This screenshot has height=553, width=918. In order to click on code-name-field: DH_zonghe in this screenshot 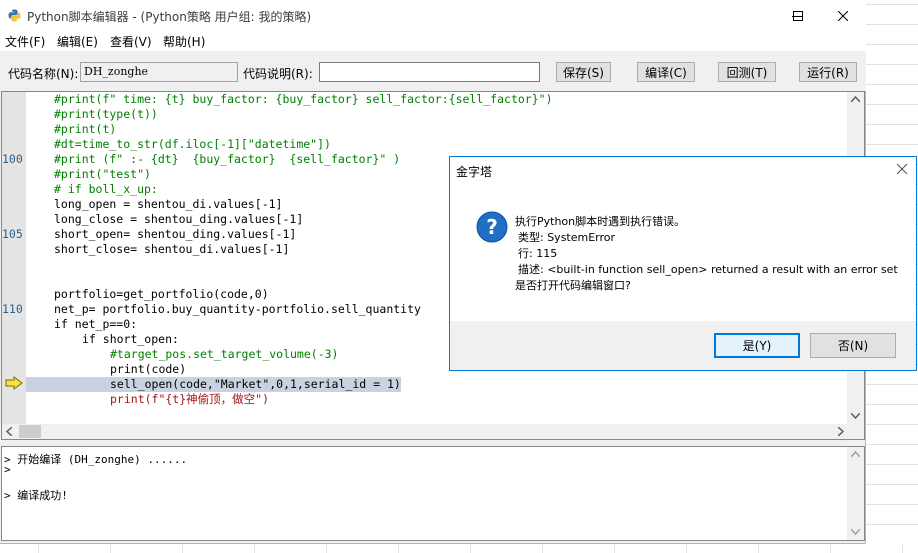, I will do `click(159, 72)`.